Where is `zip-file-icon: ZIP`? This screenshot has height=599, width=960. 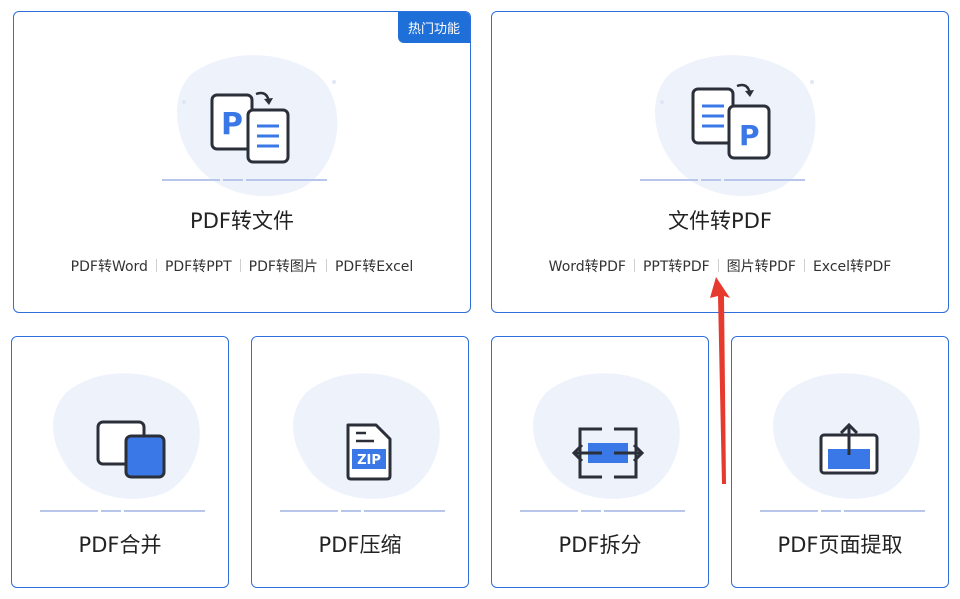
zip-file-icon: ZIP is located at coordinates (369, 452).